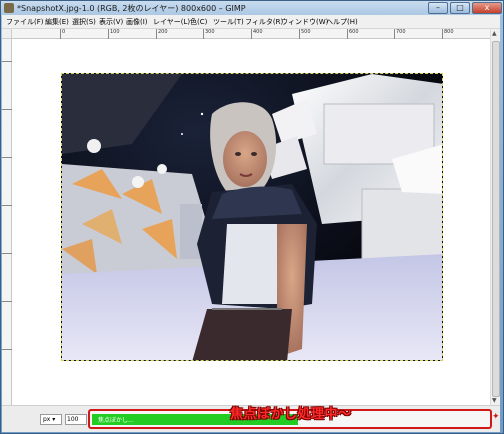 The height and width of the screenshot is (434, 504). What do you see at coordinates (494, 400) in the screenshot?
I see `scroll-down-icon: ▼` at bounding box center [494, 400].